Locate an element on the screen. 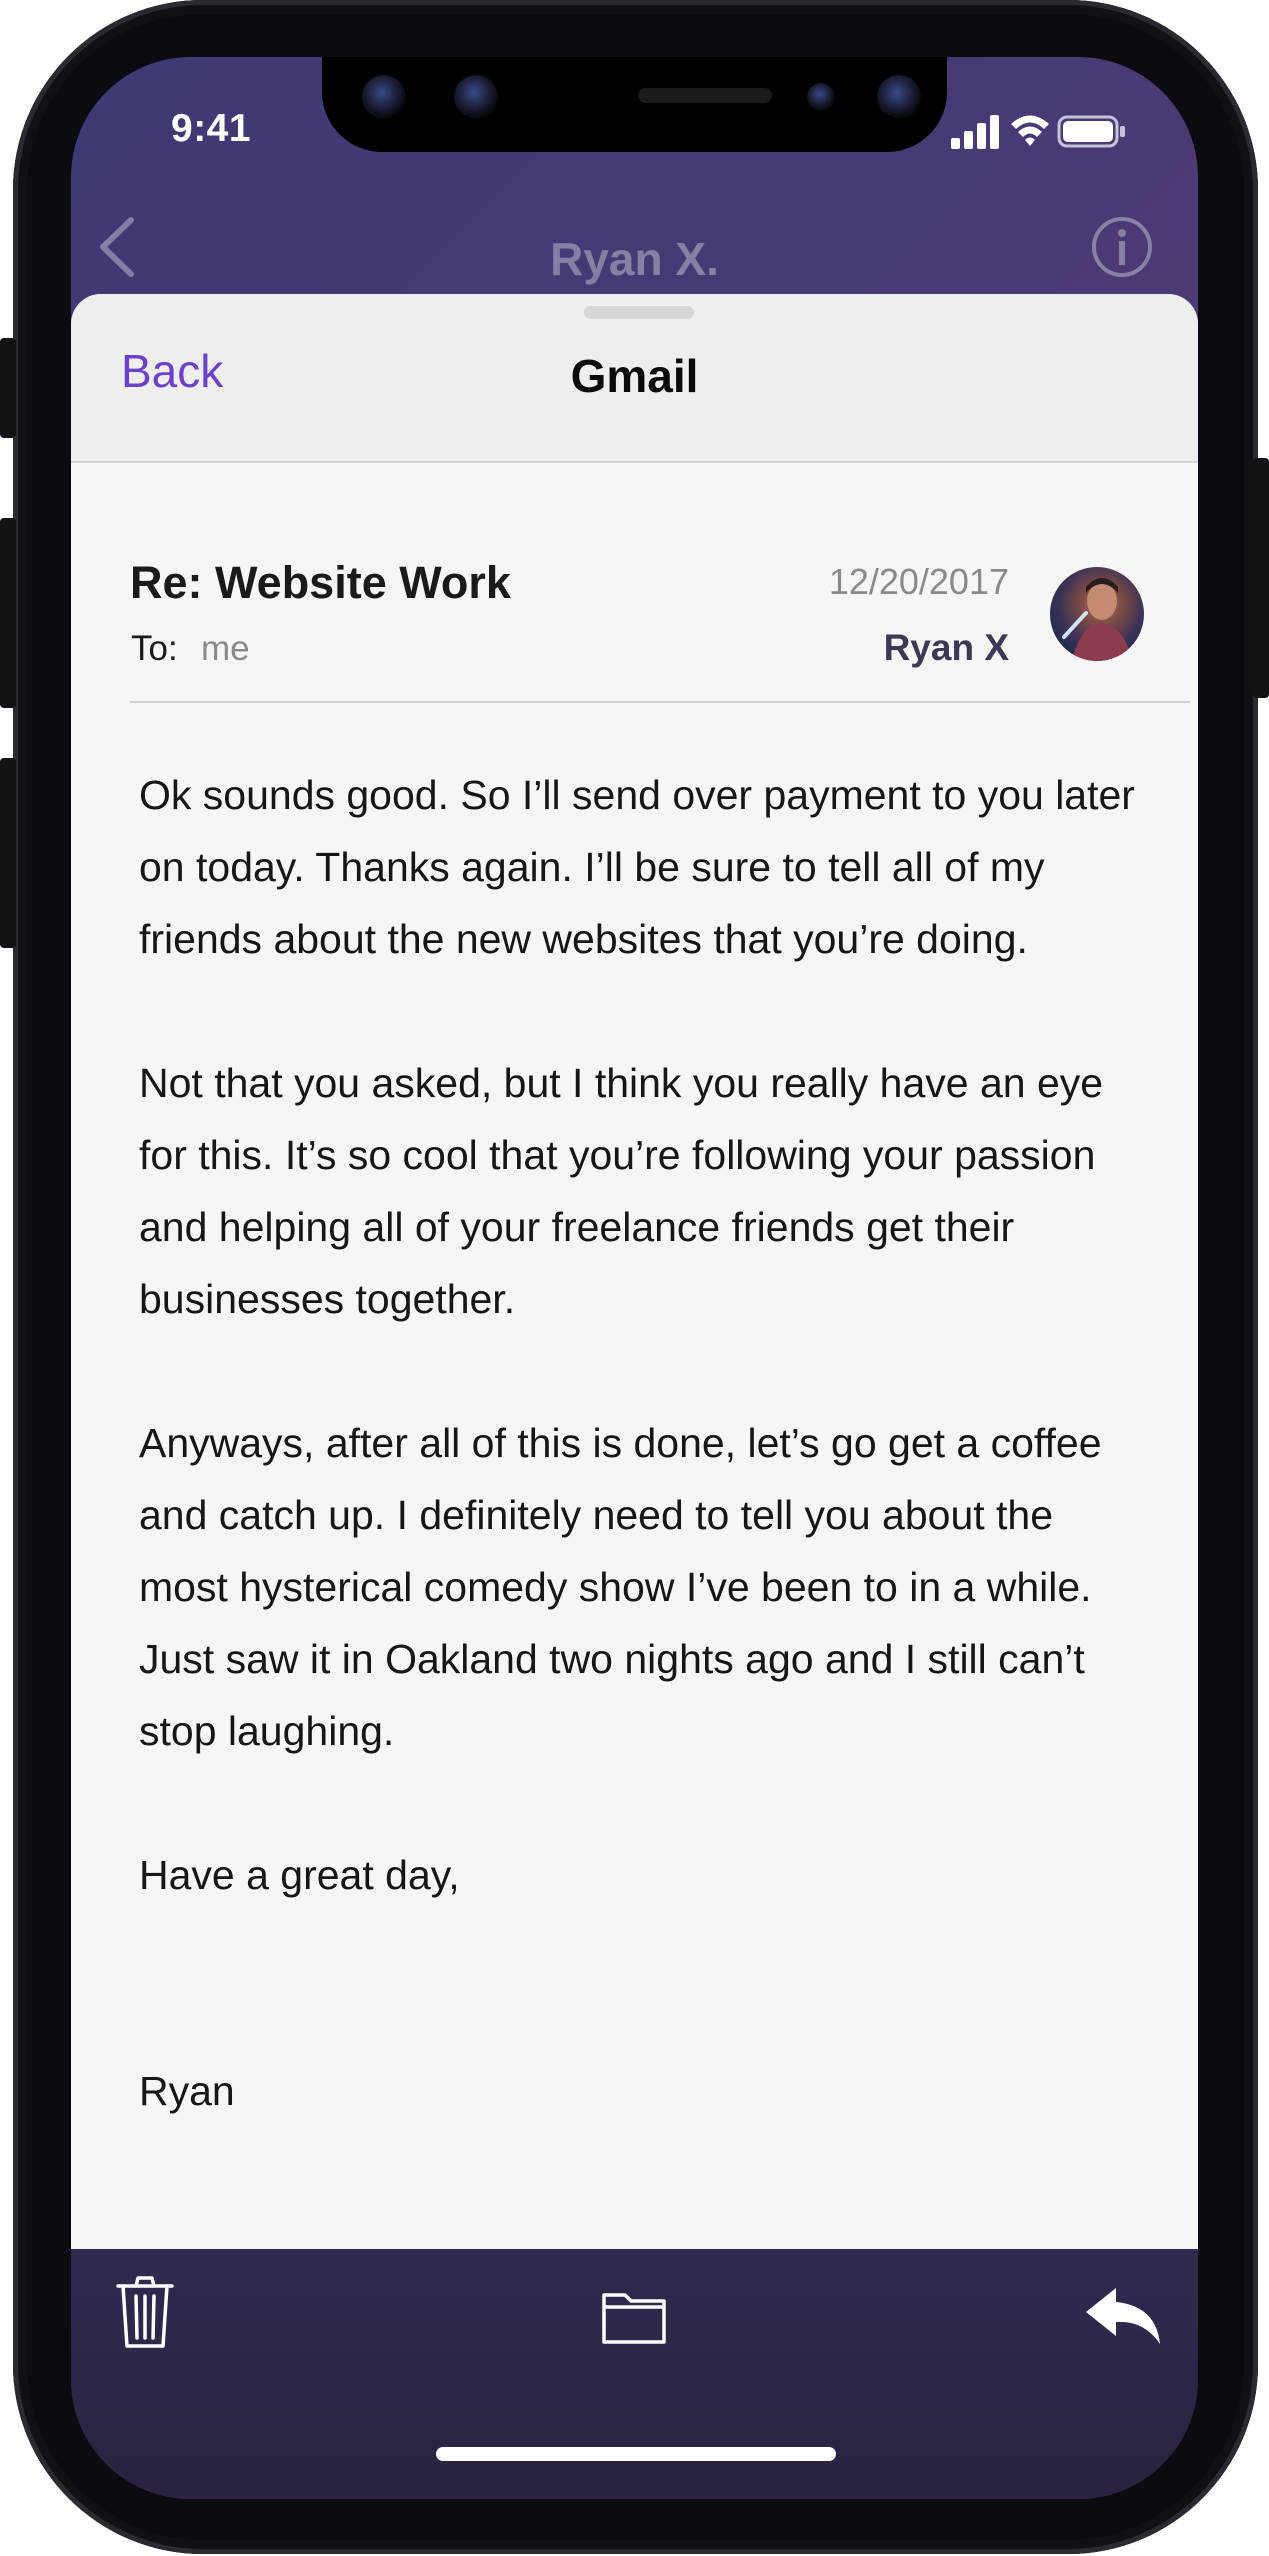 The height and width of the screenshot is (2556, 1269). trash-icon is located at coordinates (145, 2312).